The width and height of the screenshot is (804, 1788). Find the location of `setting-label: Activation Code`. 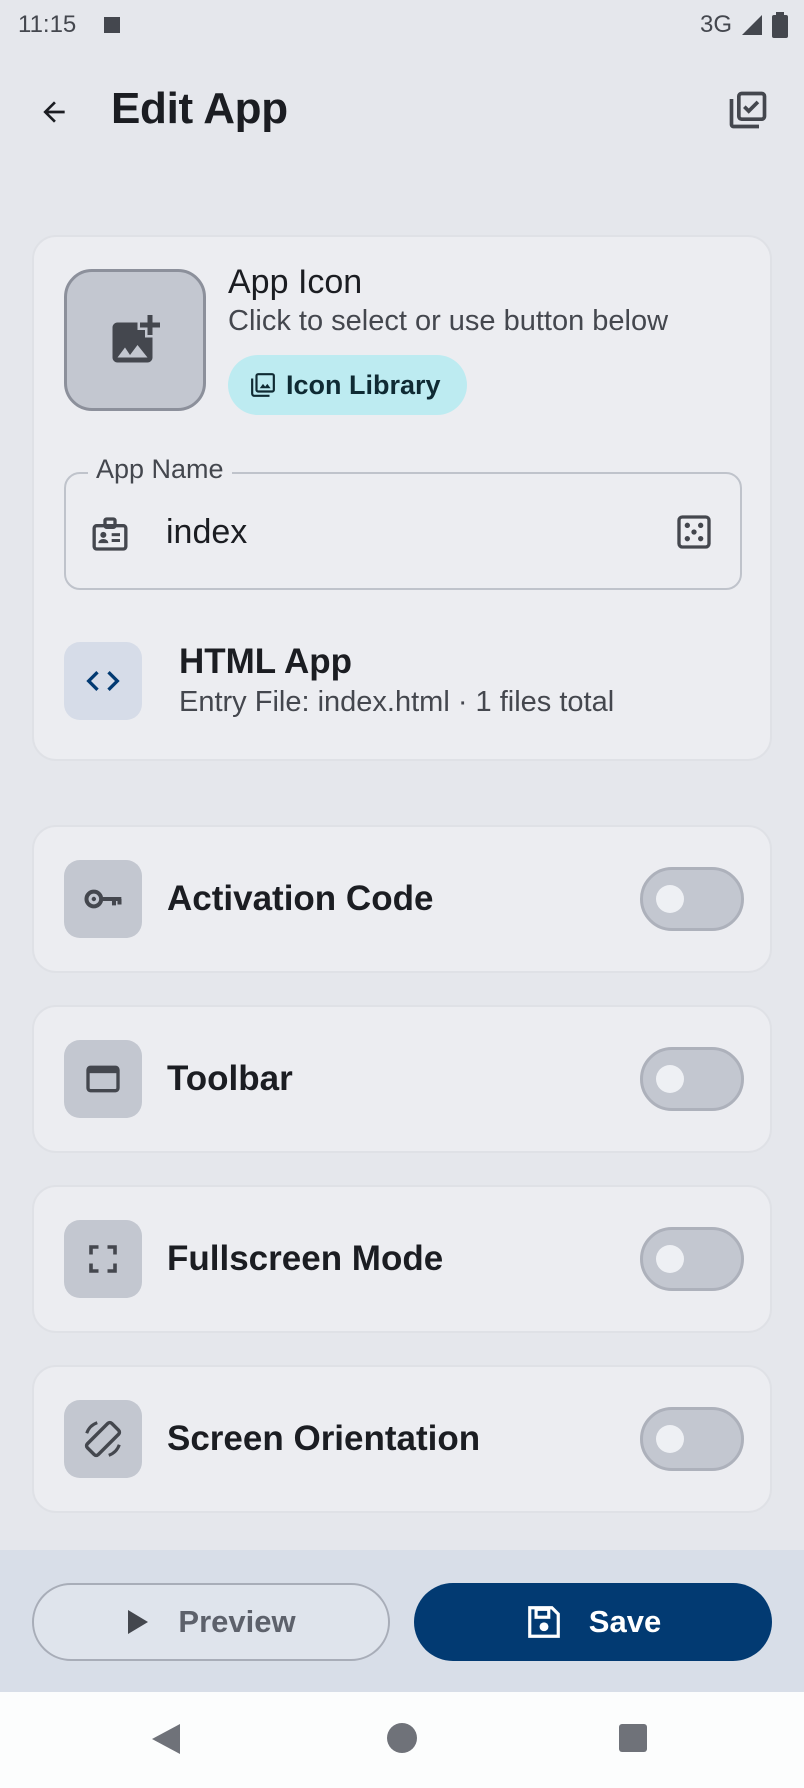

setting-label: Activation Code is located at coordinates (300, 898).